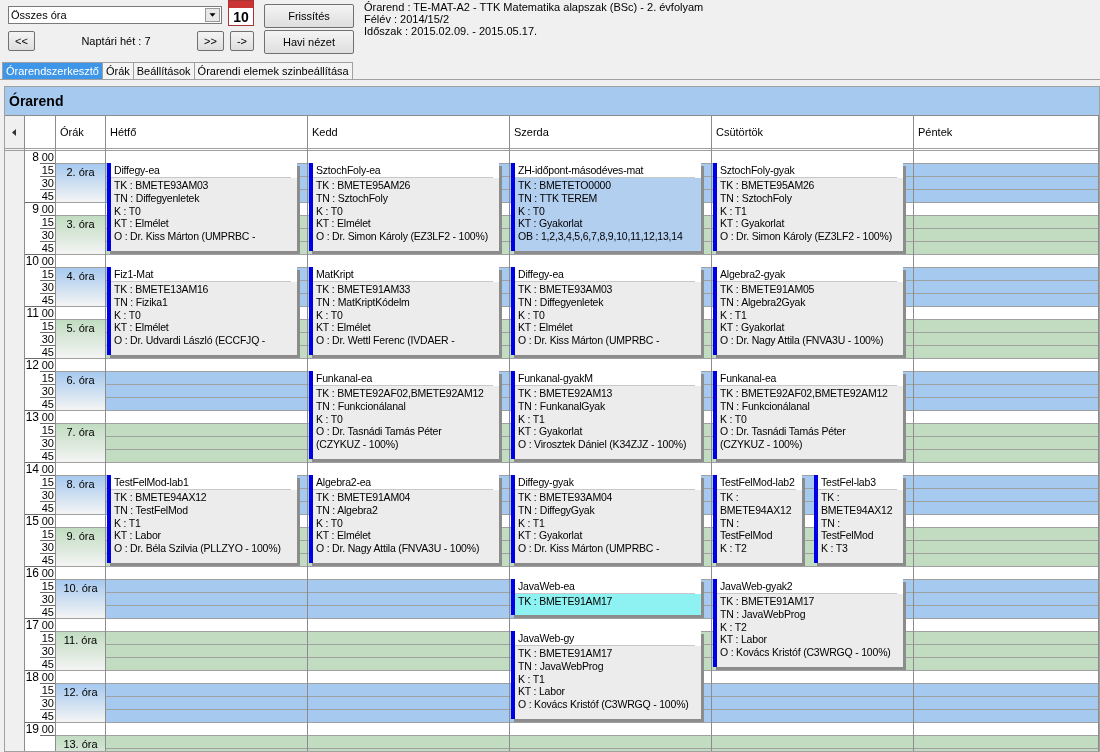 The image size is (1100, 752). Describe the element at coordinates (210, 41) in the screenshot. I see `next-week-button: >>` at that location.